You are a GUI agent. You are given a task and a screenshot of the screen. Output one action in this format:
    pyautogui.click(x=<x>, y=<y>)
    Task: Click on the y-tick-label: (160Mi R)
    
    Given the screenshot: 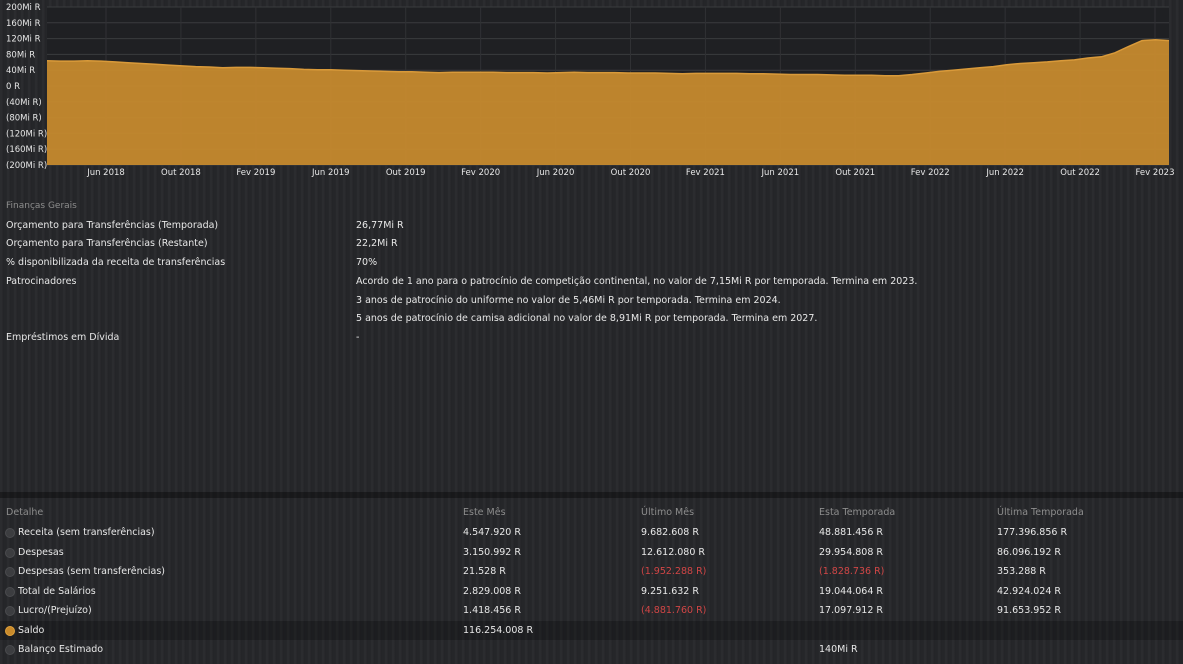 What is the action you would take?
    pyautogui.click(x=26, y=150)
    